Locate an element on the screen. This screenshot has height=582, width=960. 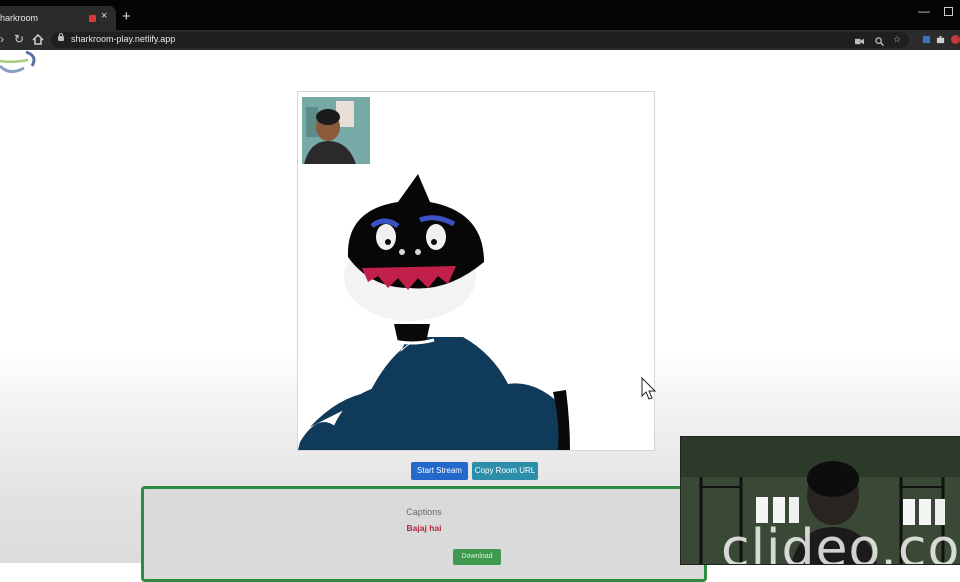
minimize-icon: — is located at coordinates (924, 11).